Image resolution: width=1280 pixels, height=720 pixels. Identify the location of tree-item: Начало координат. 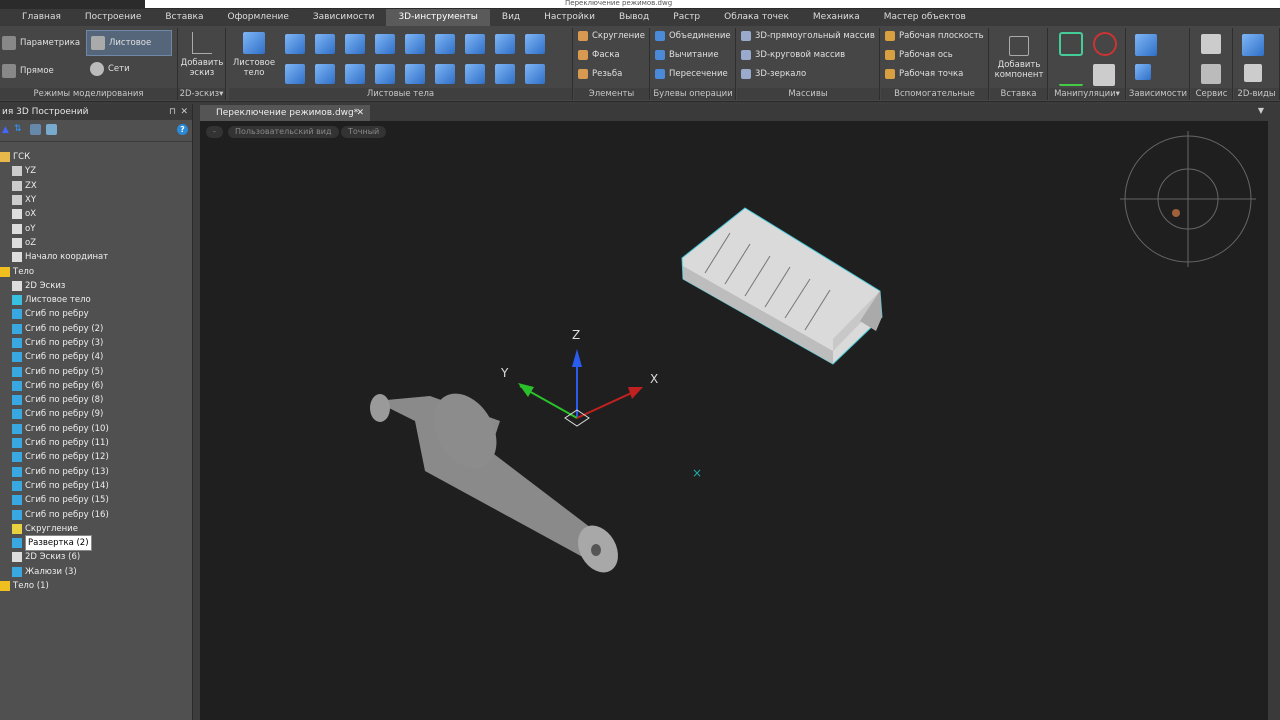
(96, 257).